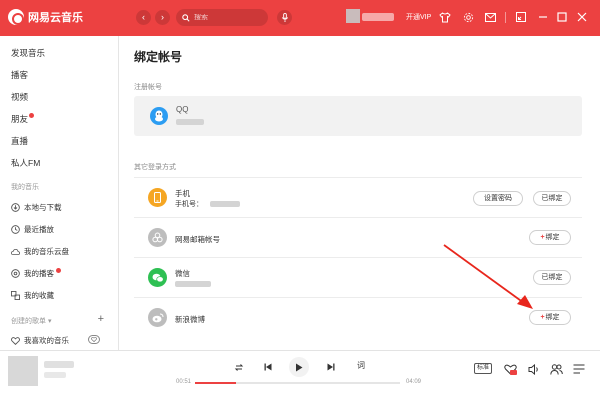 The height and width of the screenshot is (393, 600). I want to click on chevron-down-icon: ▾, so click(49, 321).